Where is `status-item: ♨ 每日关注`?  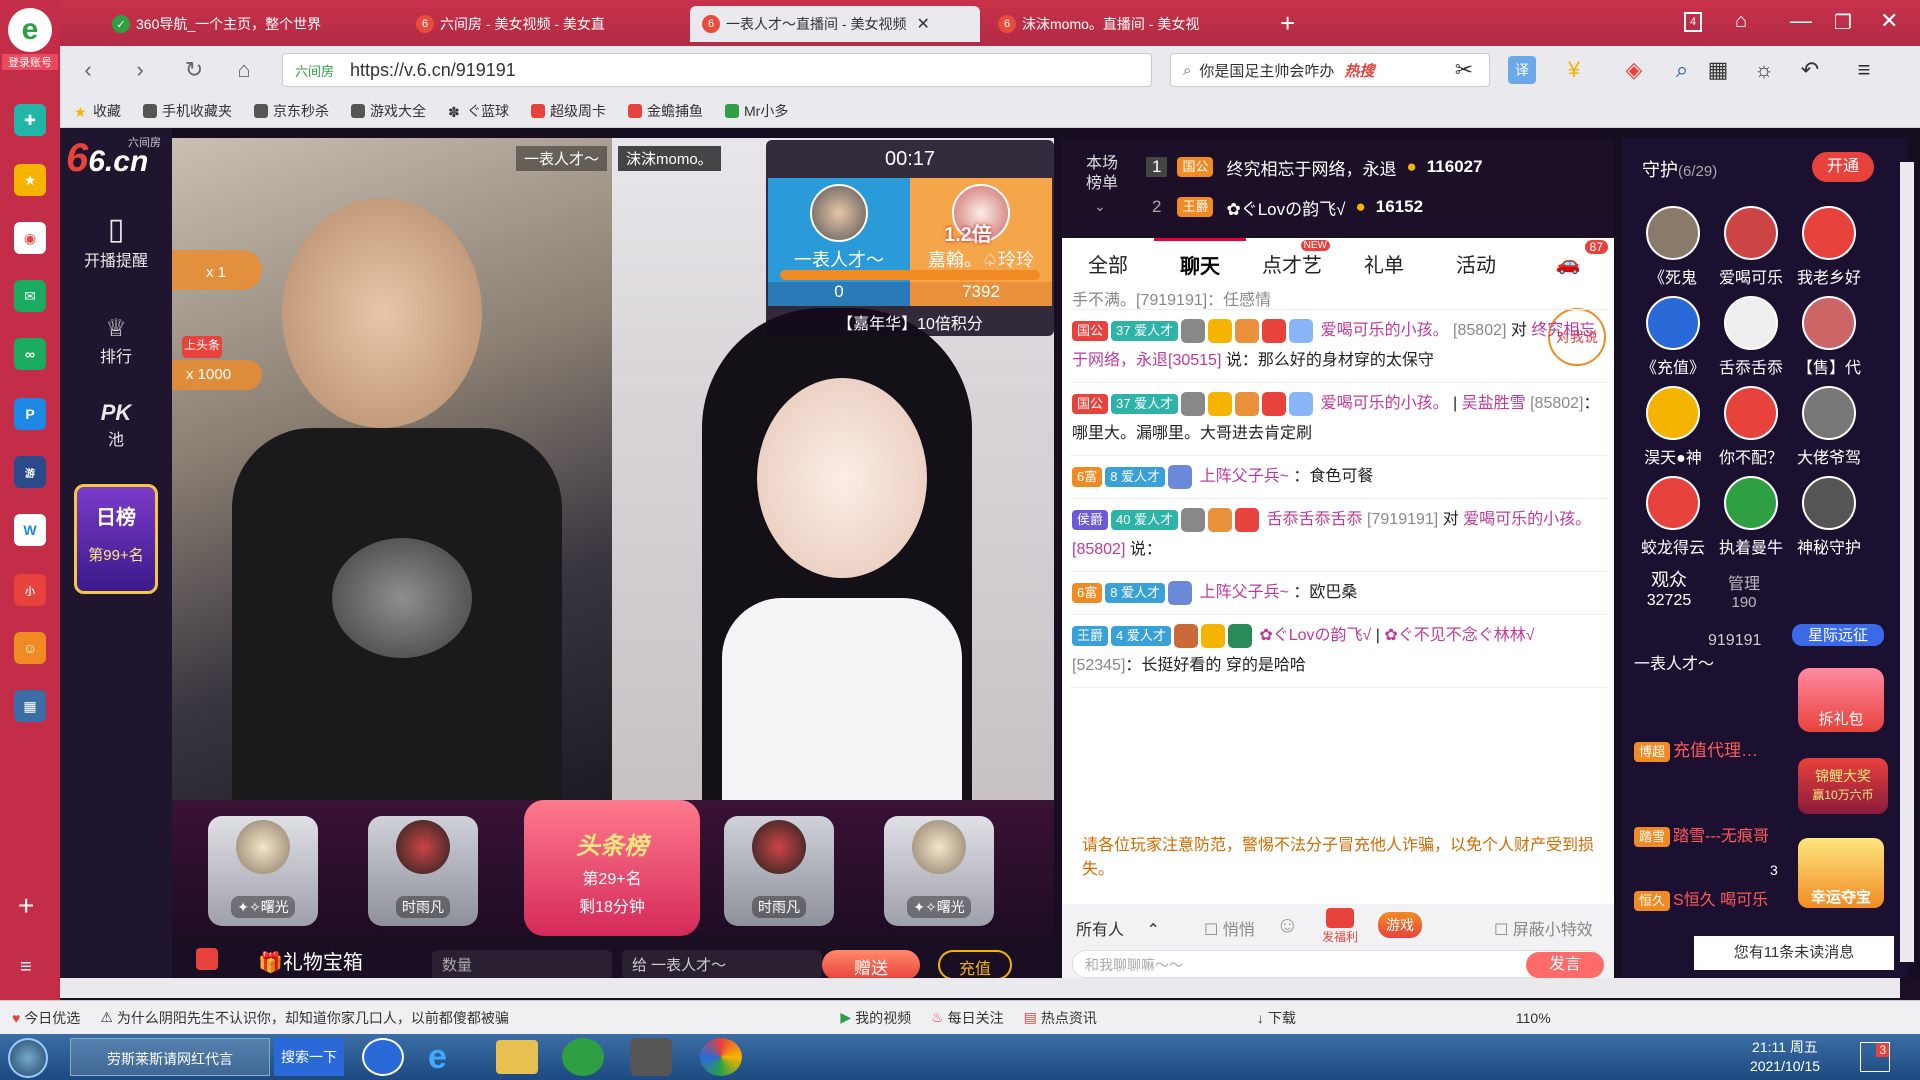 status-item: ♨ 每日关注 is located at coordinates (967, 1018).